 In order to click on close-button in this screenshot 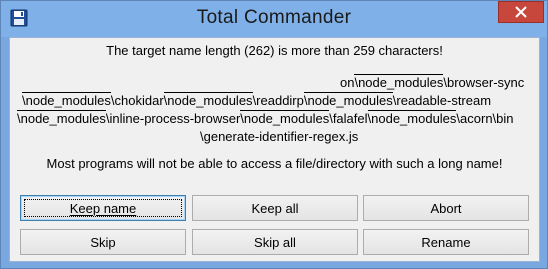, I will do `click(521, 12)`.